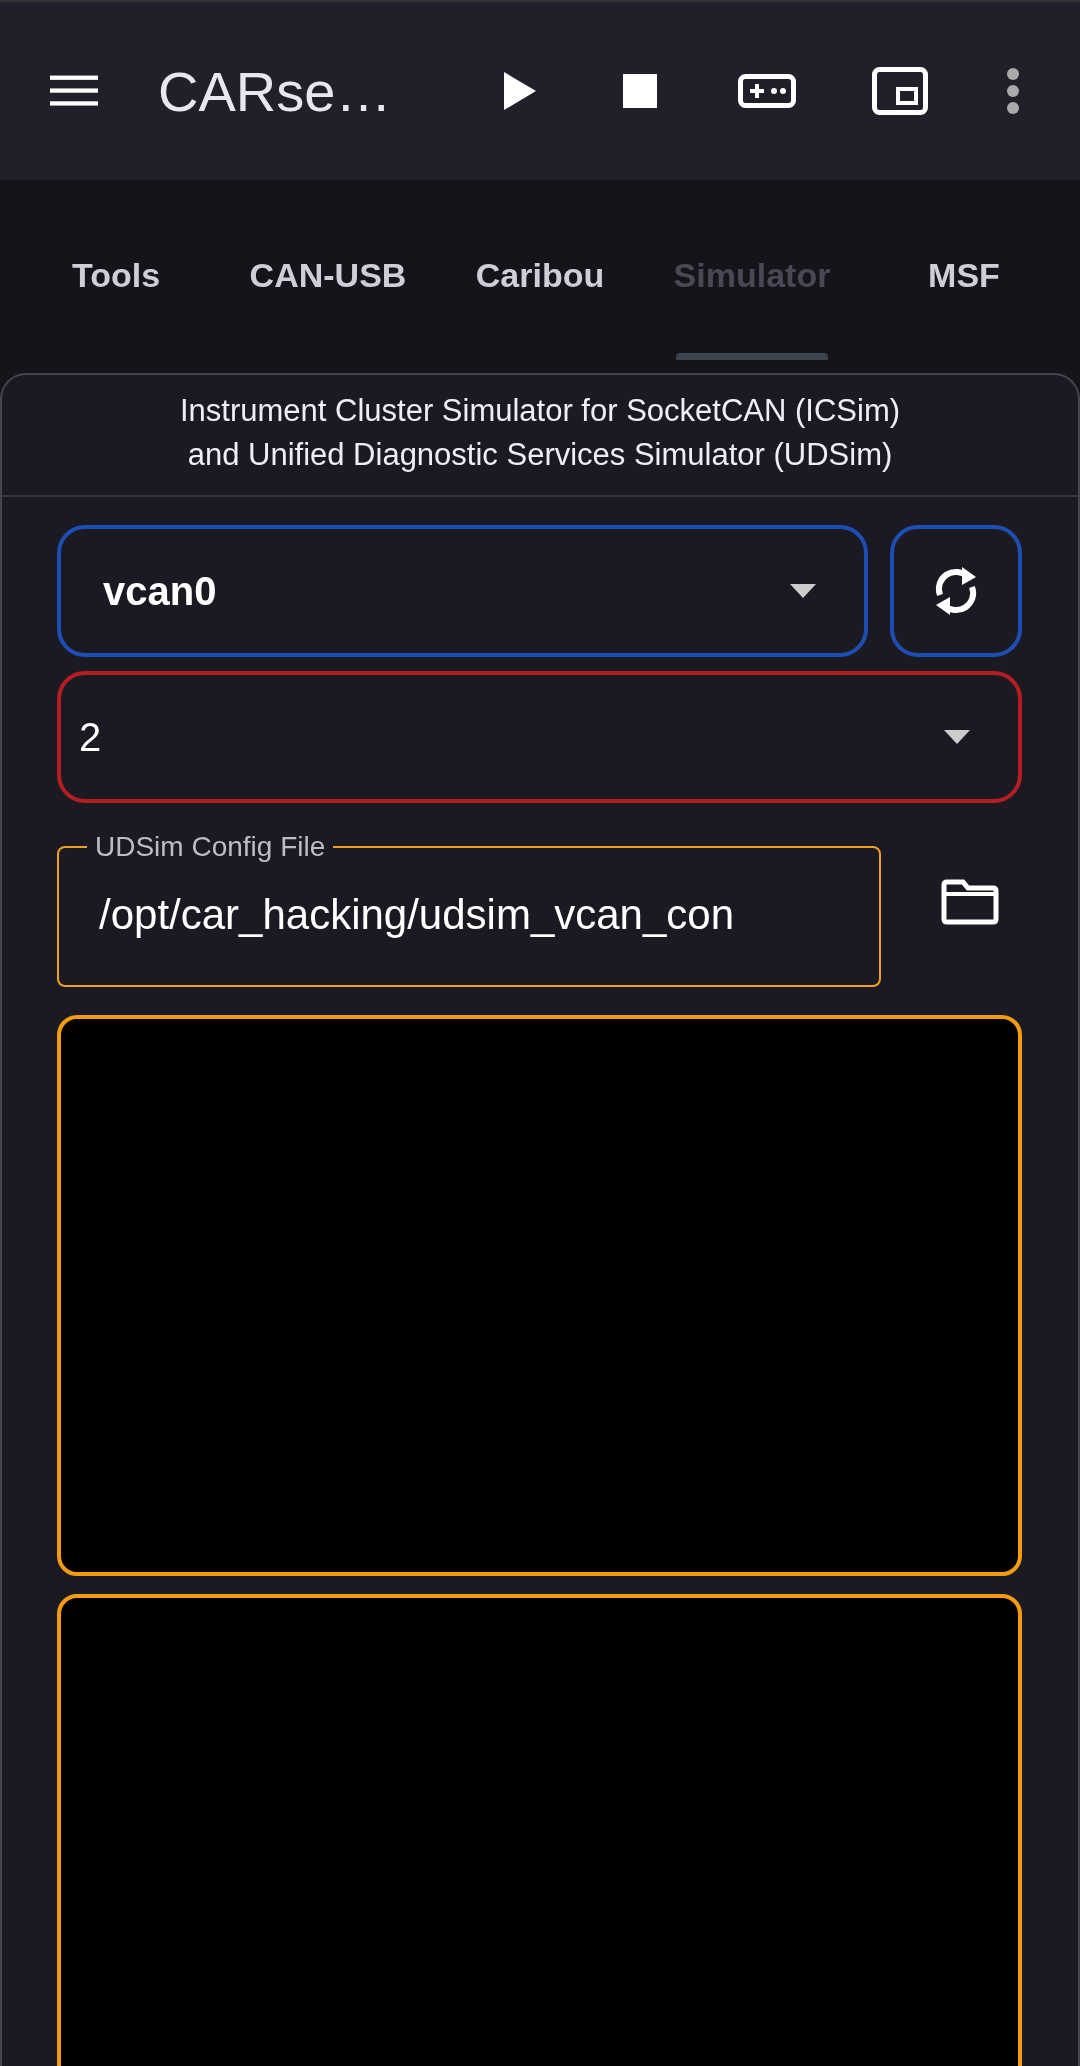 This screenshot has width=1080, height=2066. I want to click on refresh-button, so click(956, 591).